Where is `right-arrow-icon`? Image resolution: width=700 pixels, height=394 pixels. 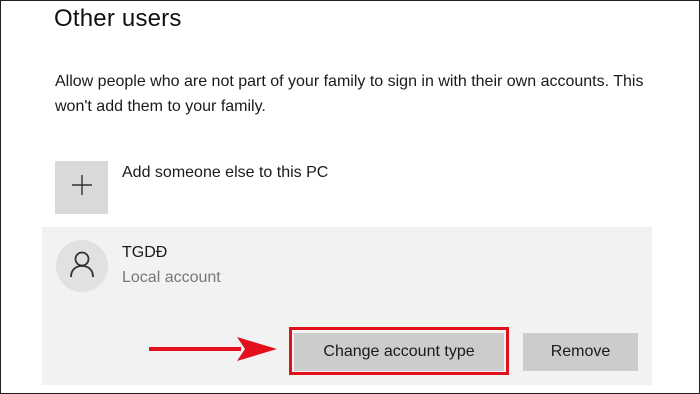
right-arrow-icon is located at coordinates (214, 351).